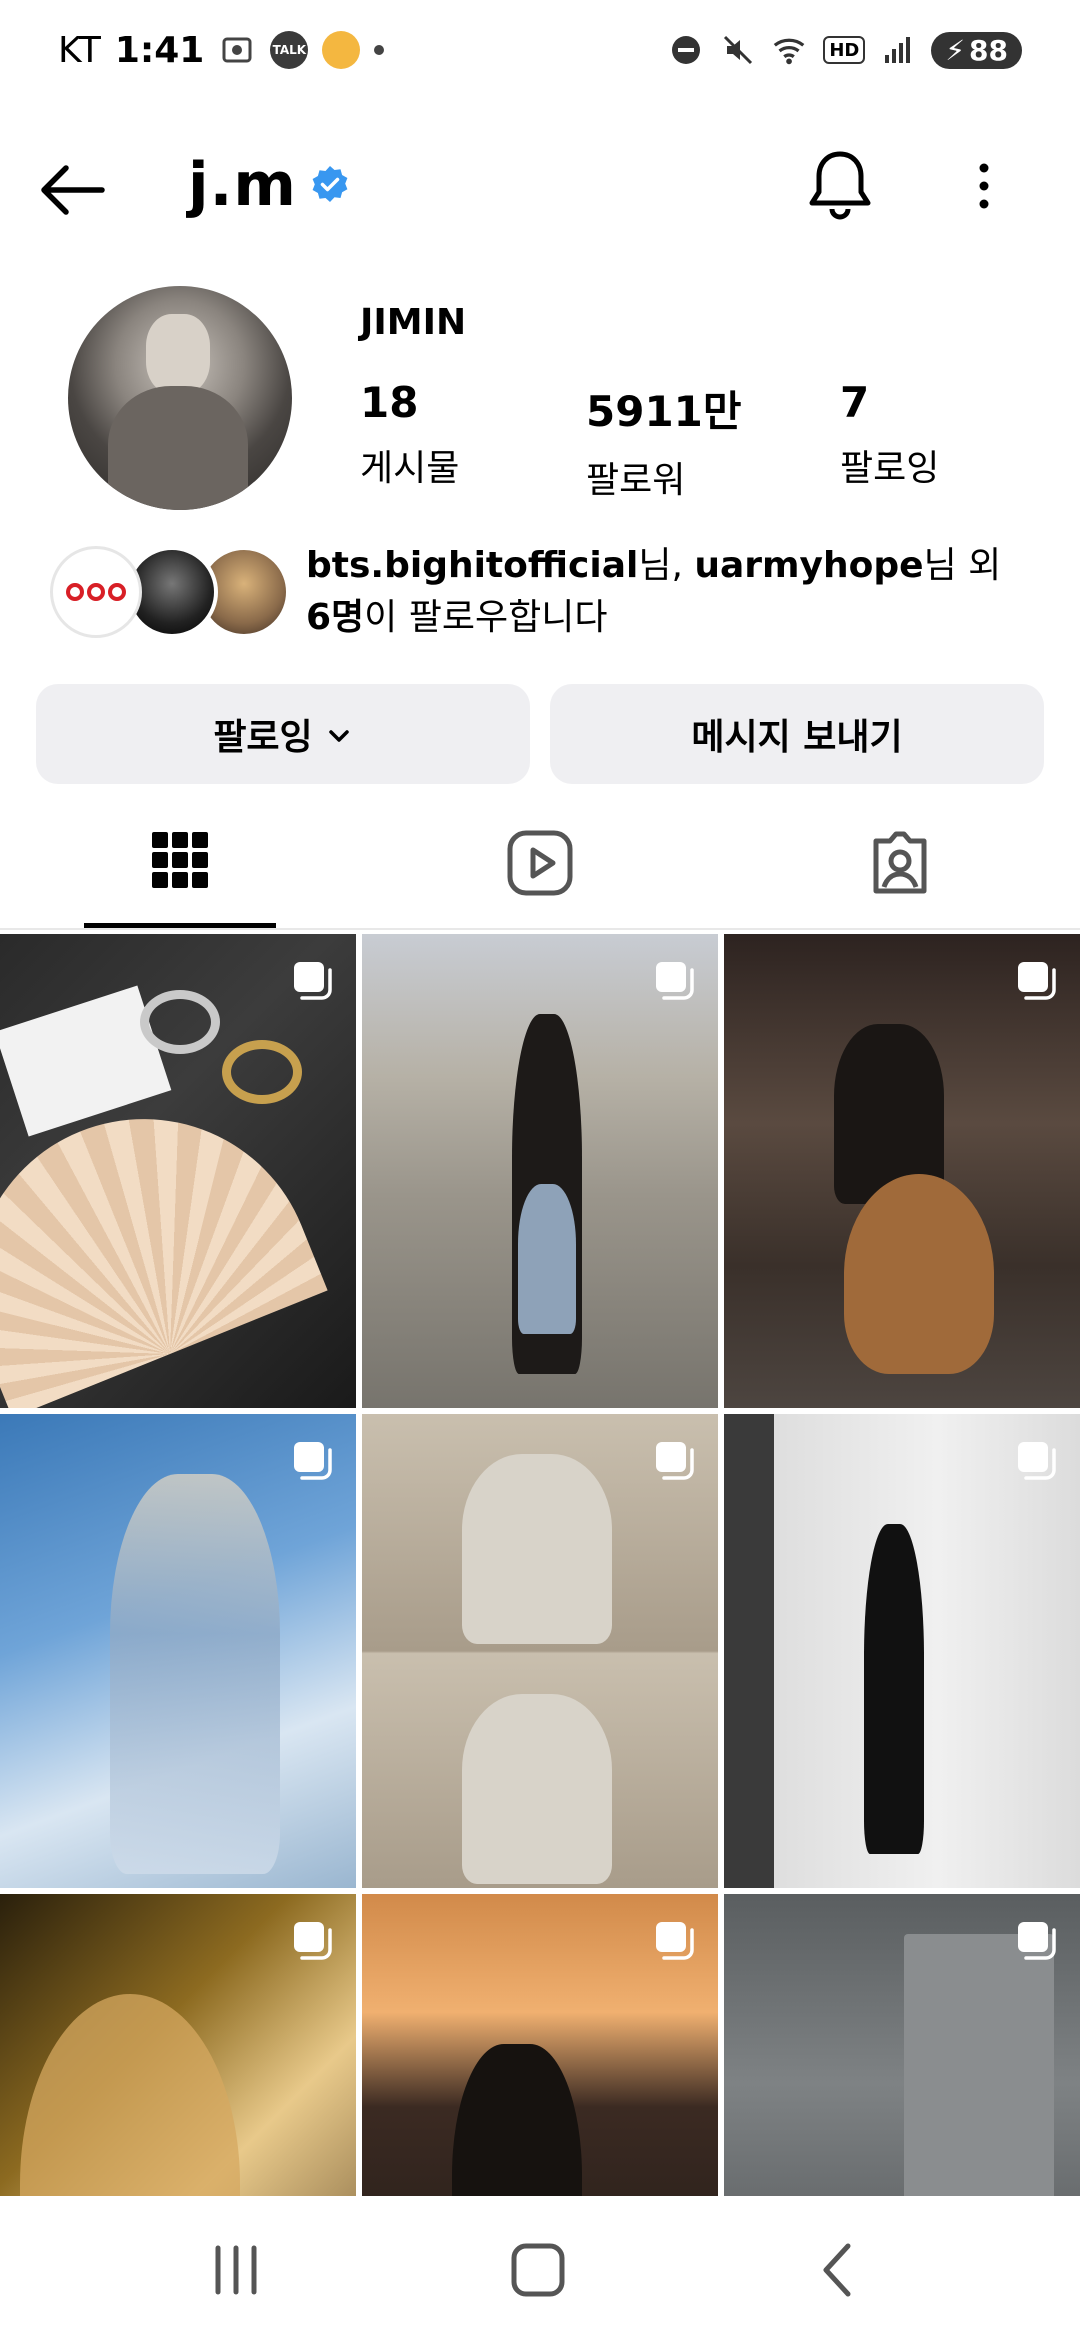  What do you see at coordinates (180, 1022) in the screenshot?
I see `silver-bracelet-shape` at bounding box center [180, 1022].